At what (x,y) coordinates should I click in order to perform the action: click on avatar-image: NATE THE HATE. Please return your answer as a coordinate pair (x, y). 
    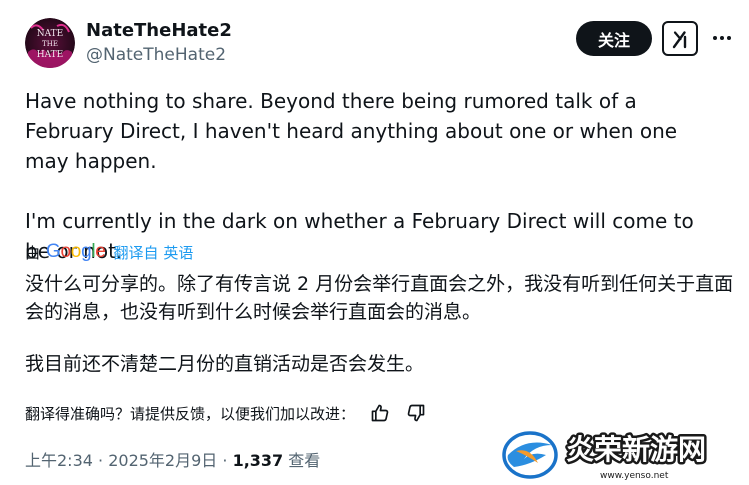
    Looking at the image, I should click on (50, 43).